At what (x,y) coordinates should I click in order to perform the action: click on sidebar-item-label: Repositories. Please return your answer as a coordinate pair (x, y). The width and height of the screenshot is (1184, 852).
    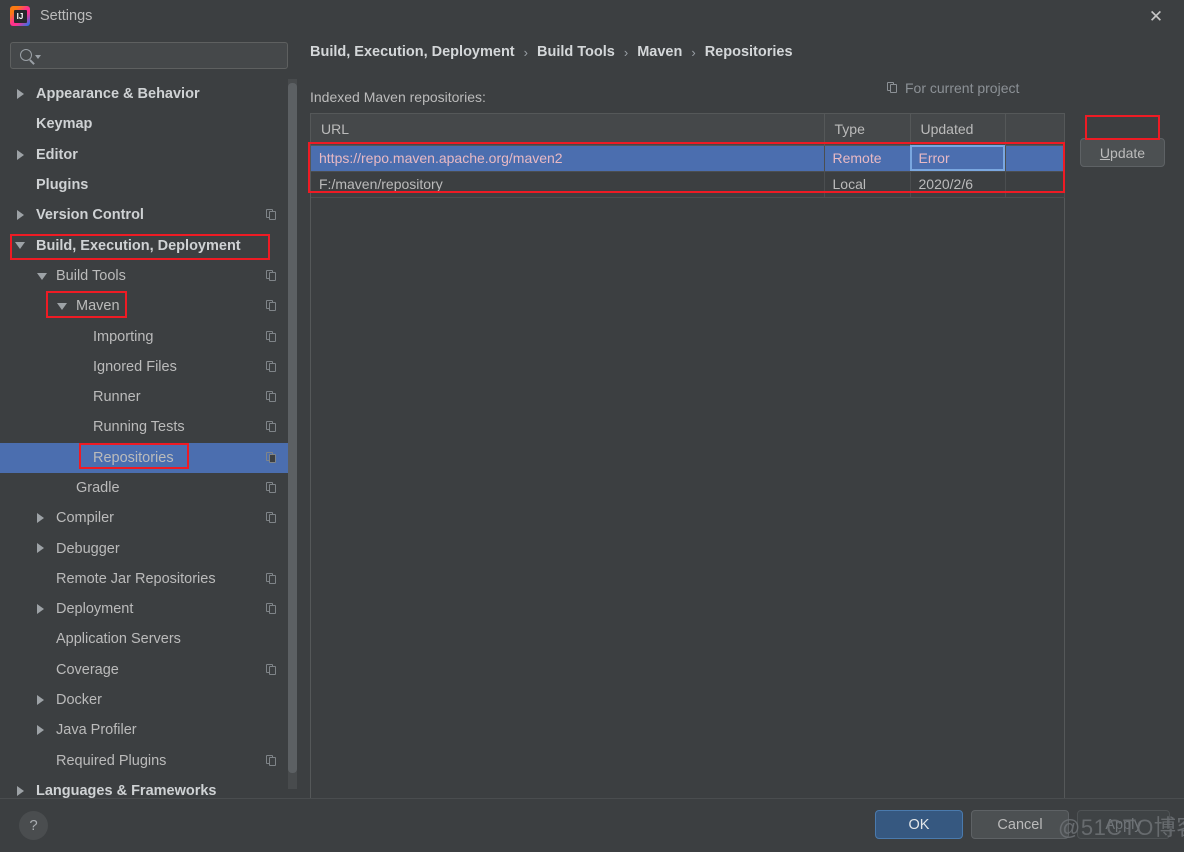
    Looking at the image, I should click on (133, 457).